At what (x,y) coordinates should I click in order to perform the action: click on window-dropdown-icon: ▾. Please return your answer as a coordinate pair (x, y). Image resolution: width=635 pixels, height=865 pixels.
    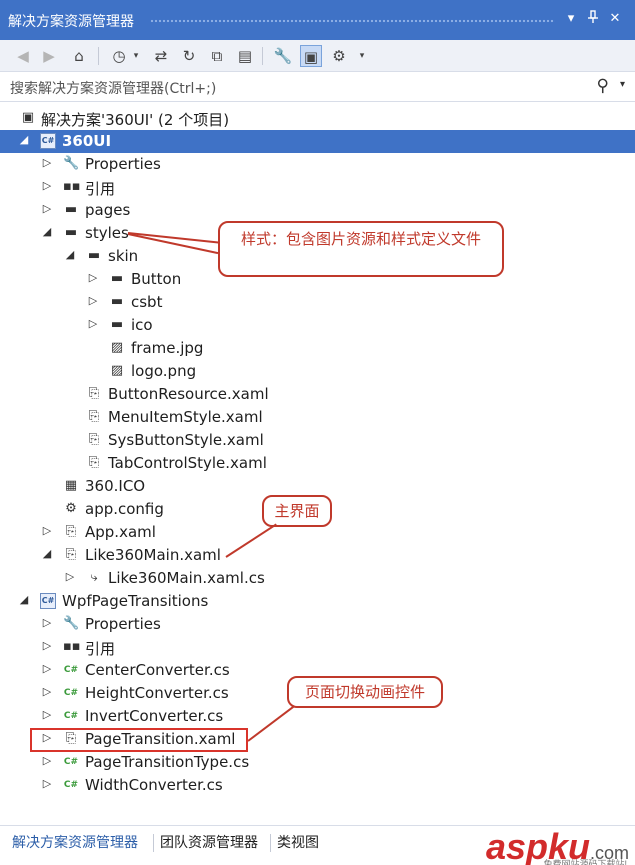
    Looking at the image, I should click on (571, 19).